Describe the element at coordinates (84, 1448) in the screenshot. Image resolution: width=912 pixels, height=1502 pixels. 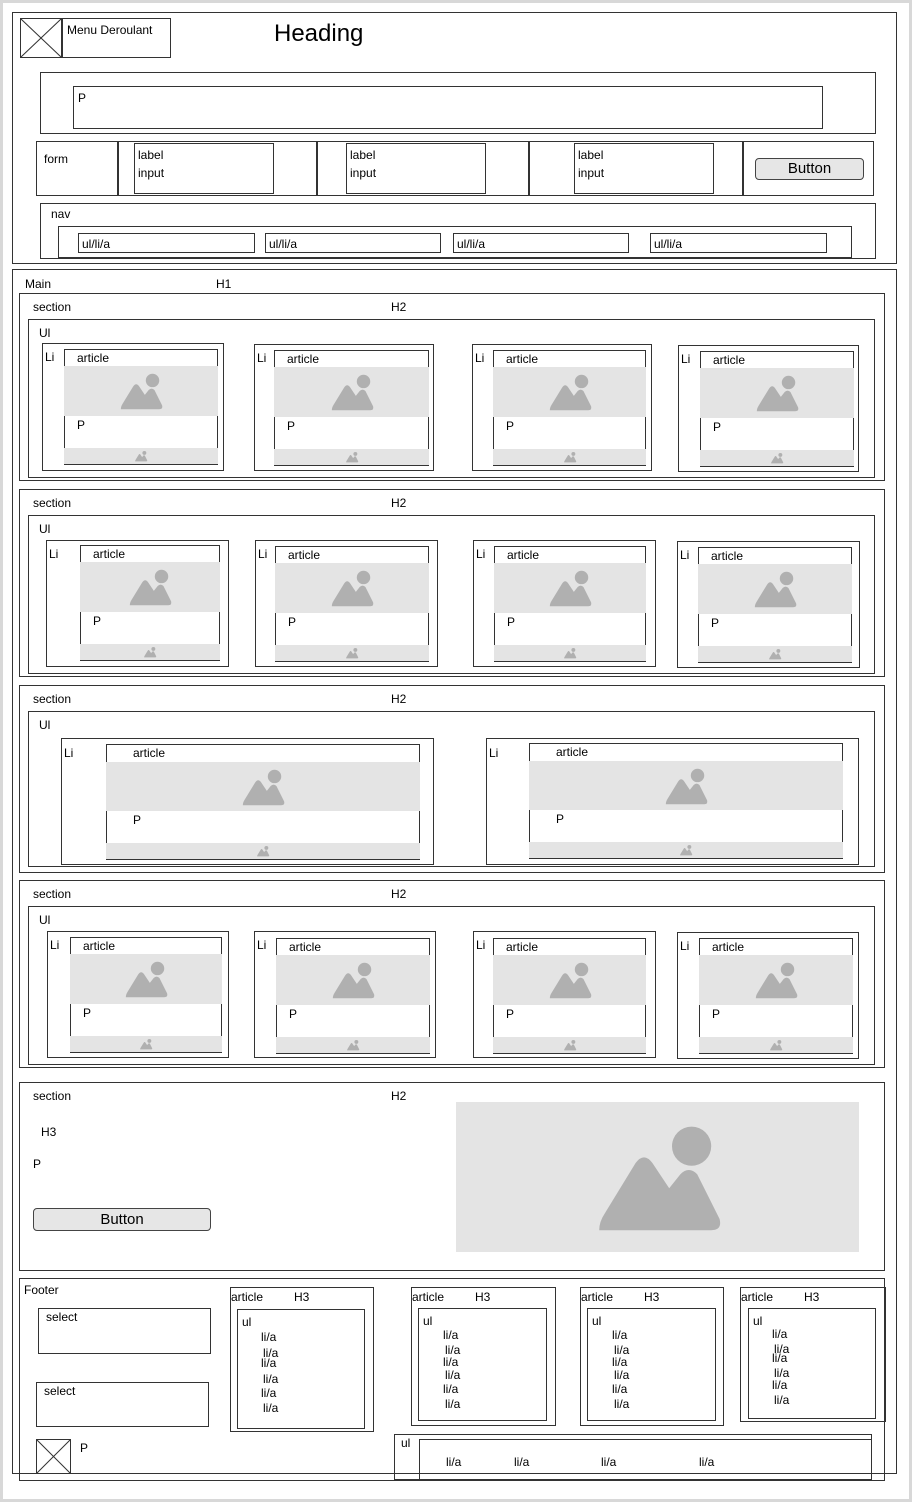
I see `footer-p: P` at that location.